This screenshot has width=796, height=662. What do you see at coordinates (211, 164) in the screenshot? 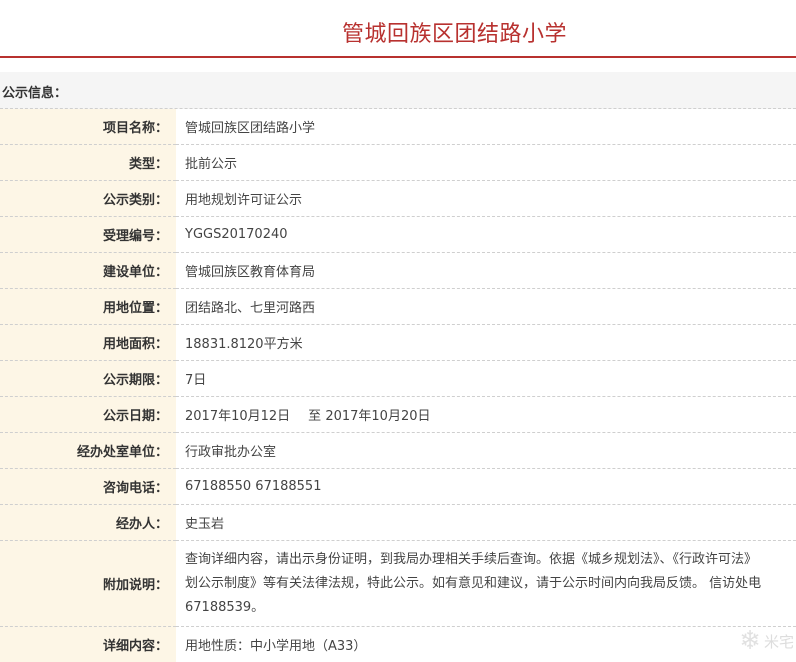
I see `value-type: 批前公示` at bounding box center [211, 164].